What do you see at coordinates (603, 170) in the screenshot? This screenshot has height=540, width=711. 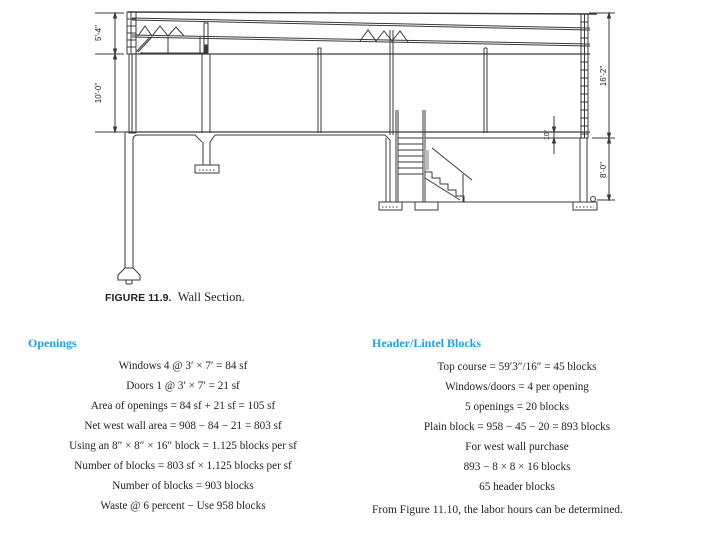 I see `dim-label-8-0: 8'-0"` at bounding box center [603, 170].